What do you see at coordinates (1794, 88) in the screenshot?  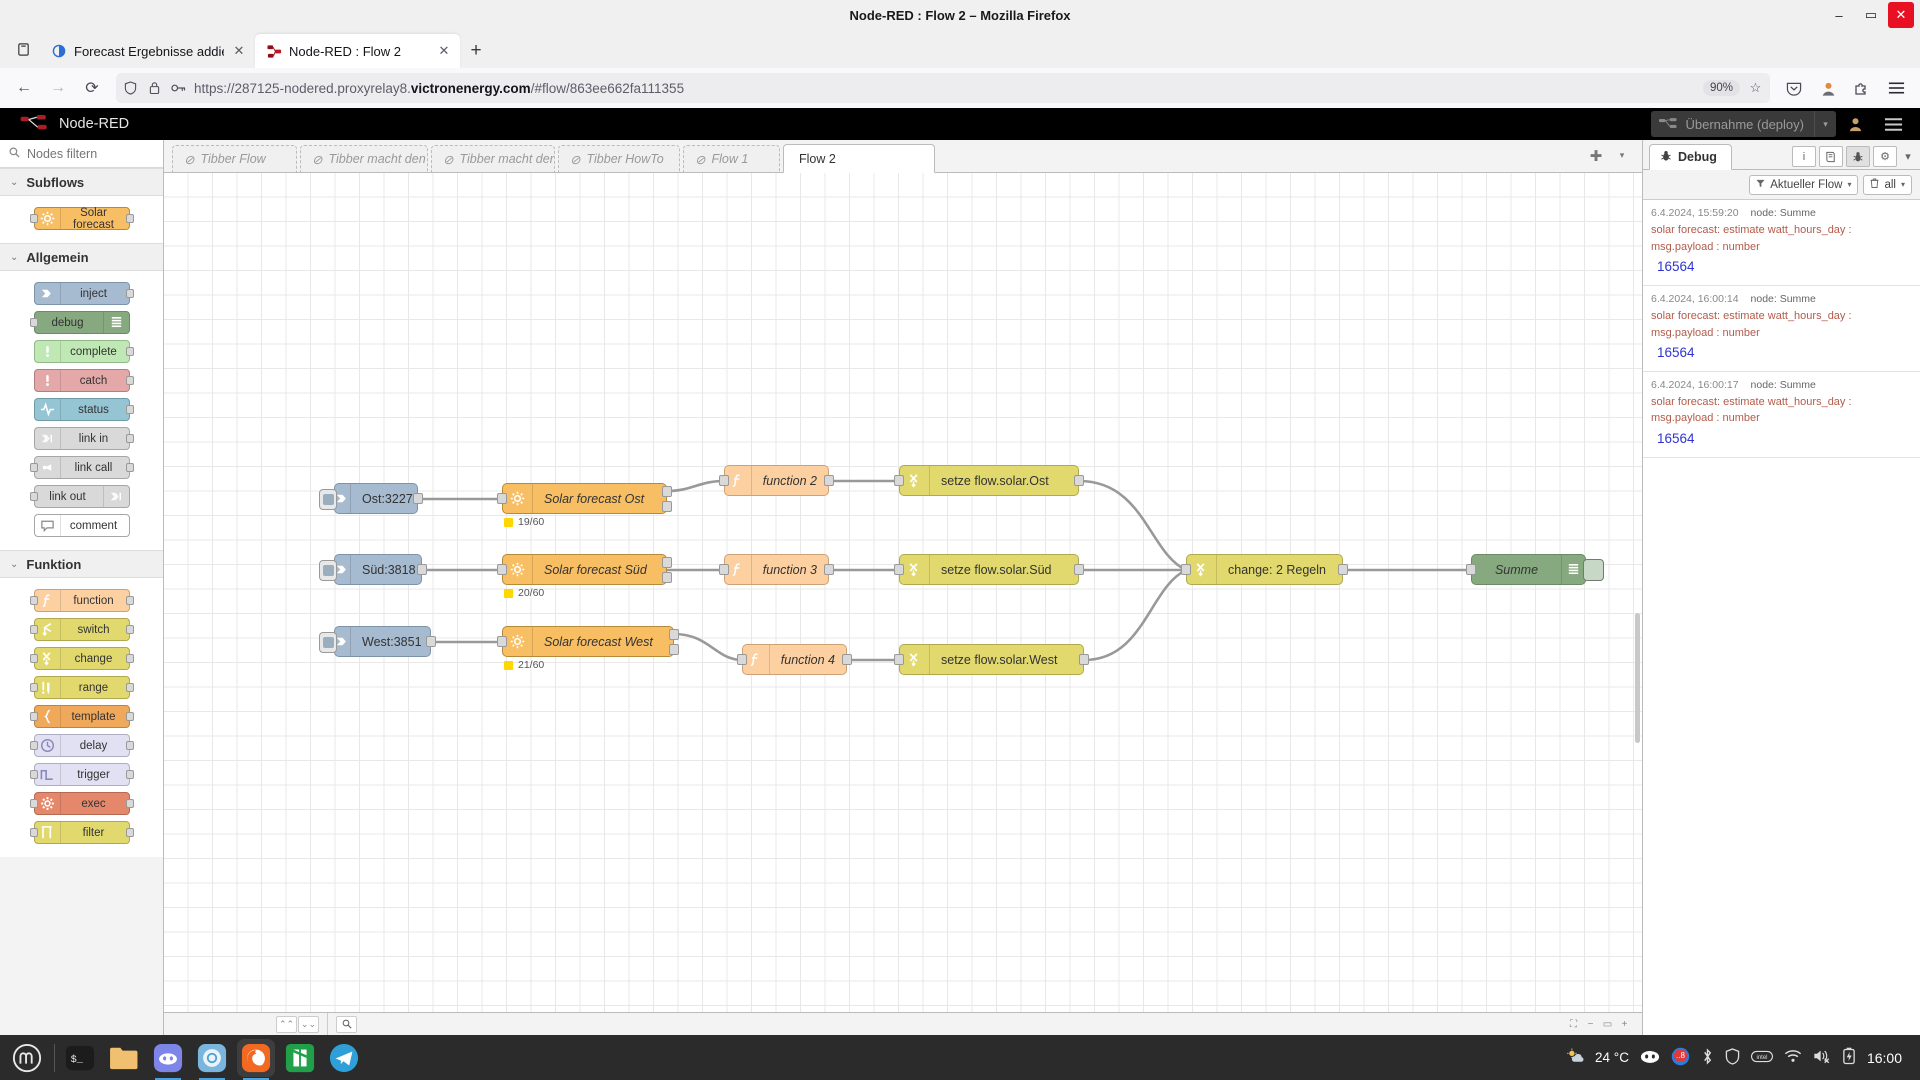 I see `pocket-icon` at bounding box center [1794, 88].